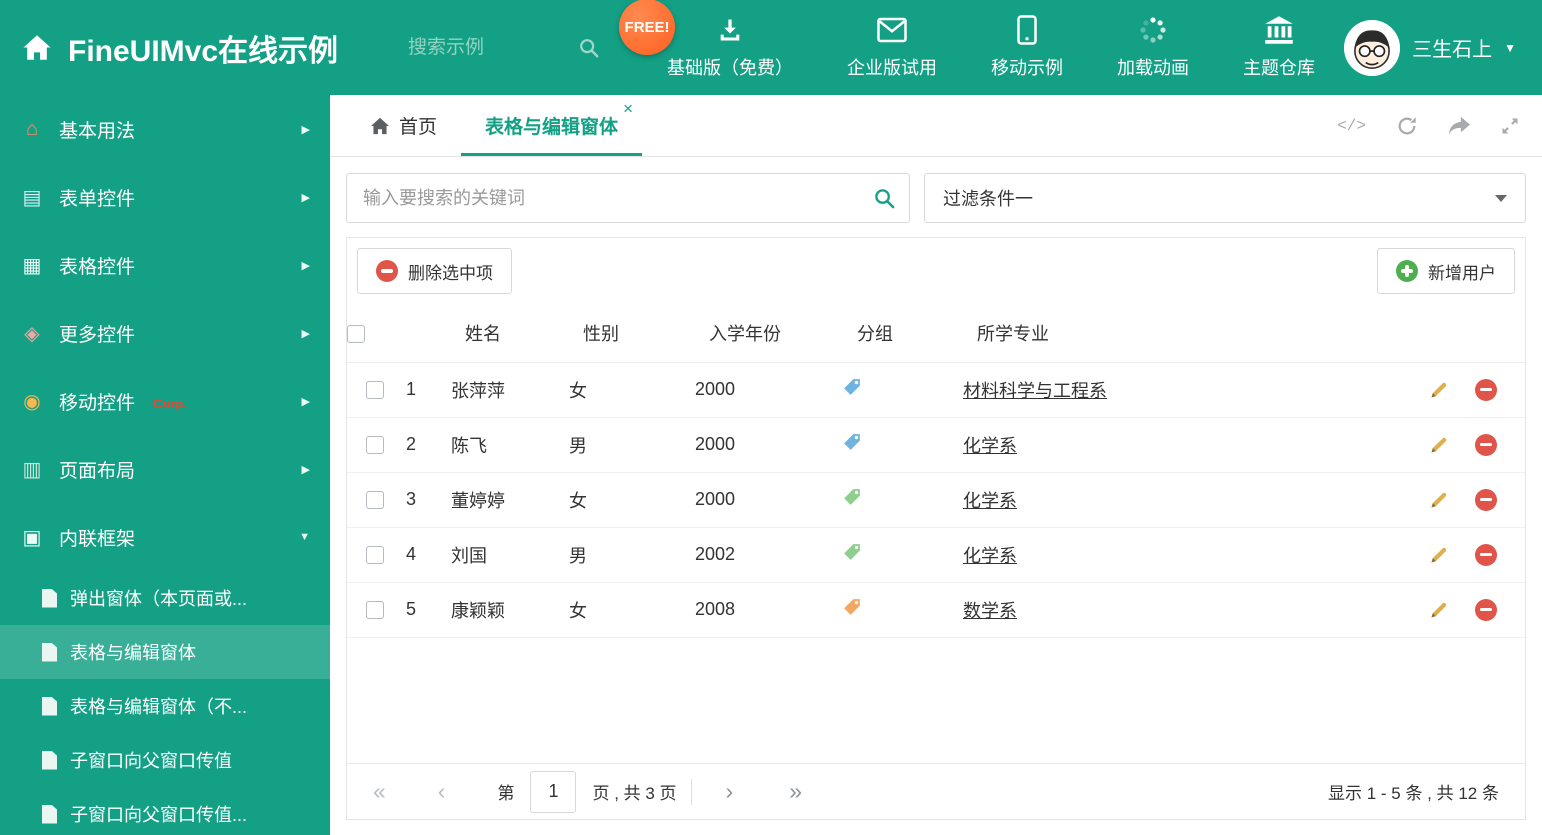 The width and height of the screenshot is (1542, 835). Describe the element at coordinates (990, 611) in the screenshot. I see `major-link: 数学系` at that location.